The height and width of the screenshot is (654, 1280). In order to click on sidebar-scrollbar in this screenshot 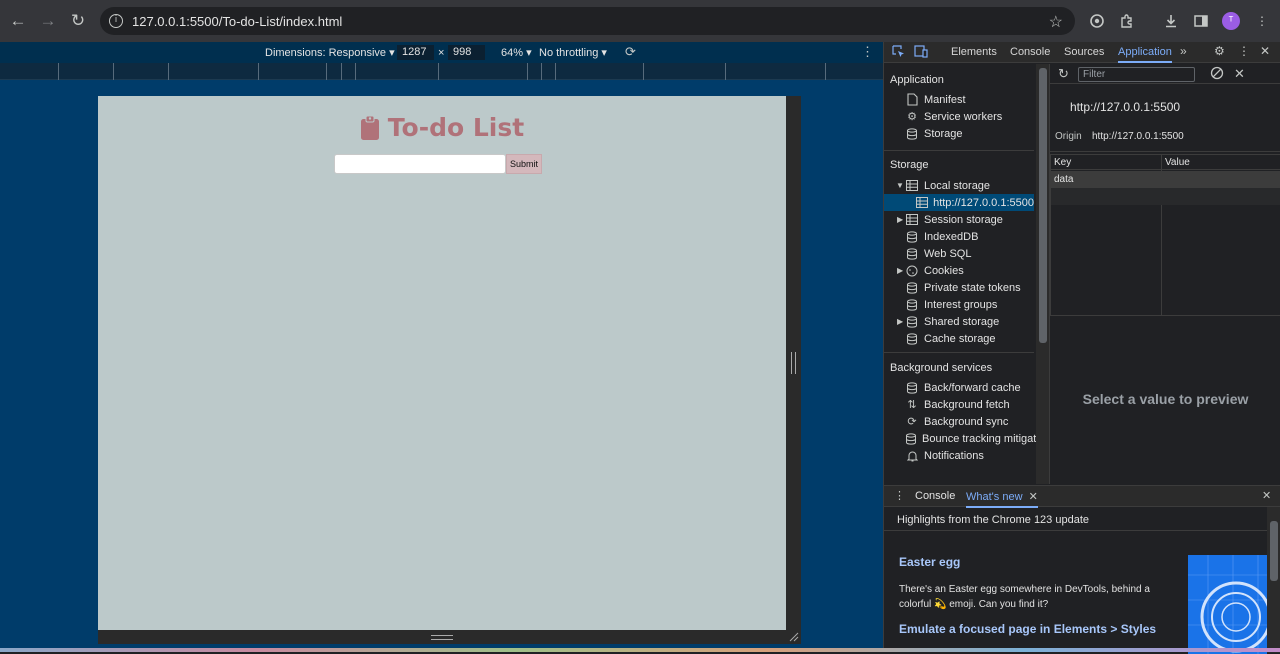, I will do `click(1042, 274)`.